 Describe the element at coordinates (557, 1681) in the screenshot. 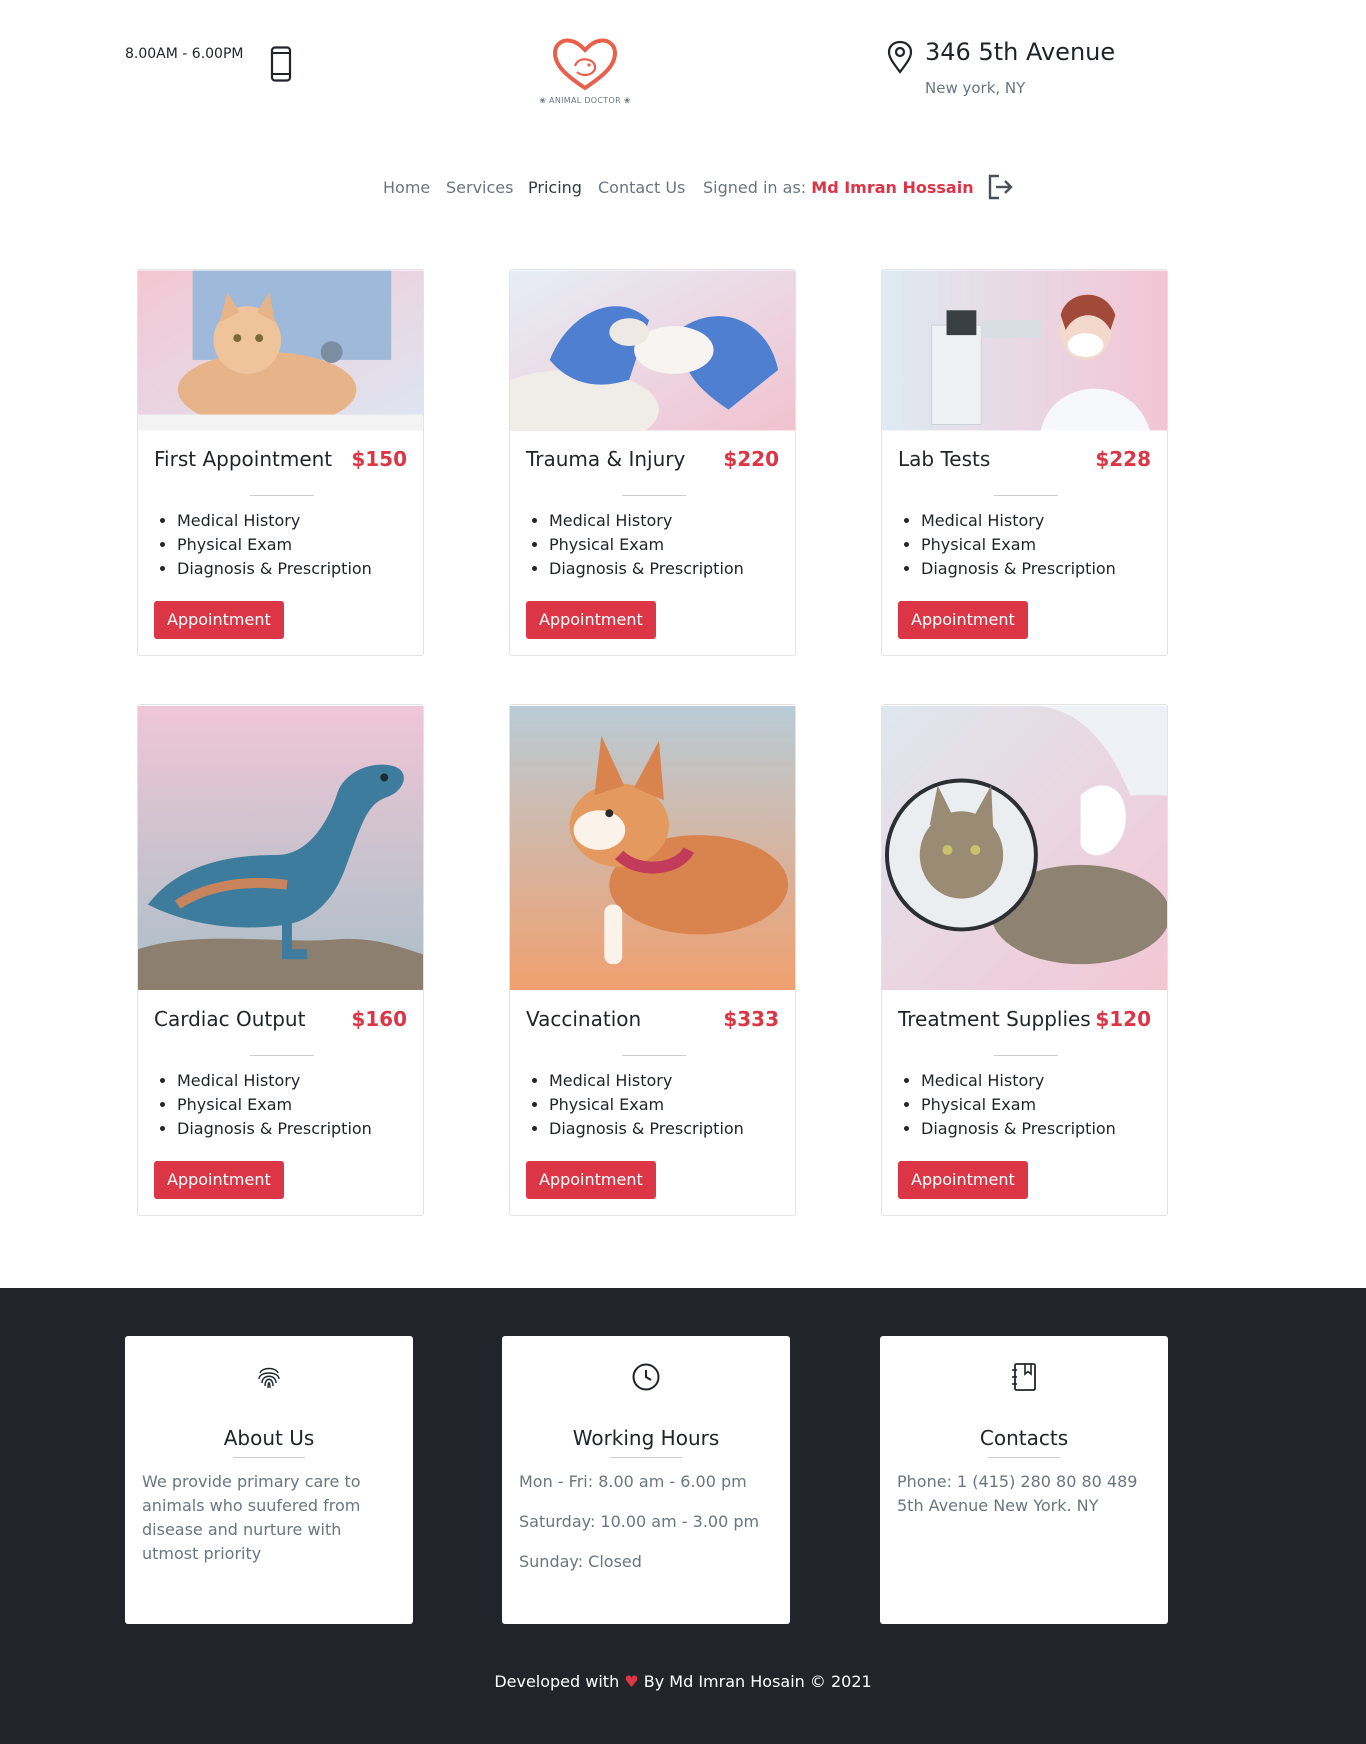

I see `credit-prefix: Developed with` at that location.